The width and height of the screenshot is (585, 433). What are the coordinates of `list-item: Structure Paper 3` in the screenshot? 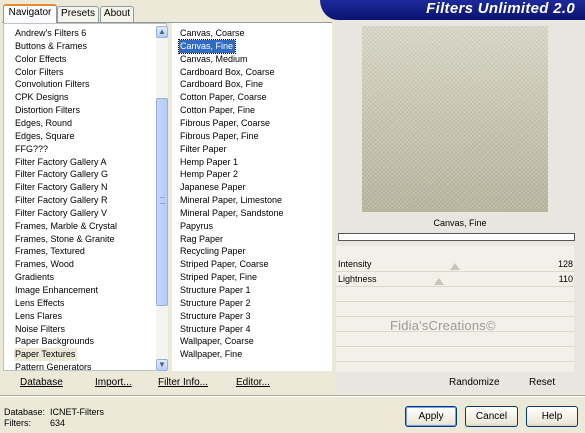 It's located at (216, 316).